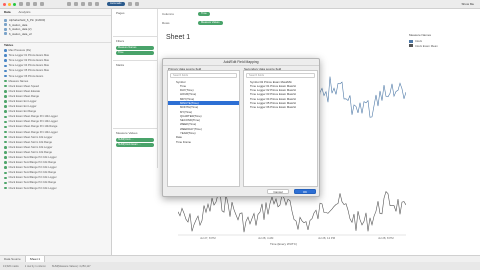  What do you see at coordinates (23, 86) in the screenshot?
I see `field-label: Clock Exam Mean Speed` at bounding box center [23, 86].